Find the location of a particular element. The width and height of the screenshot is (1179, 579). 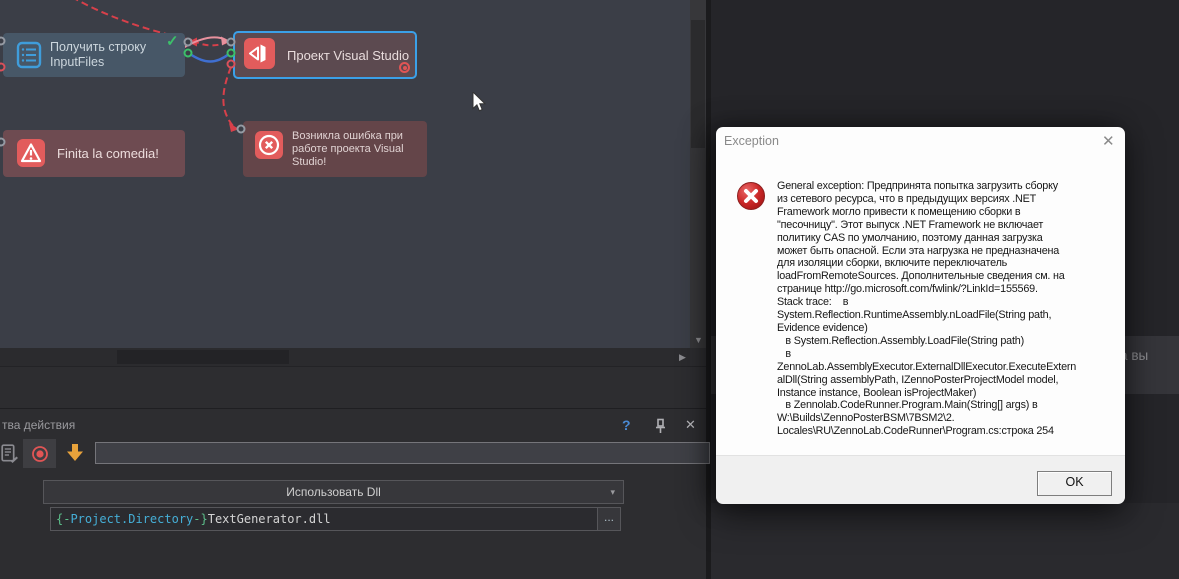

warning-triangle-icon is located at coordinates (31, 153).